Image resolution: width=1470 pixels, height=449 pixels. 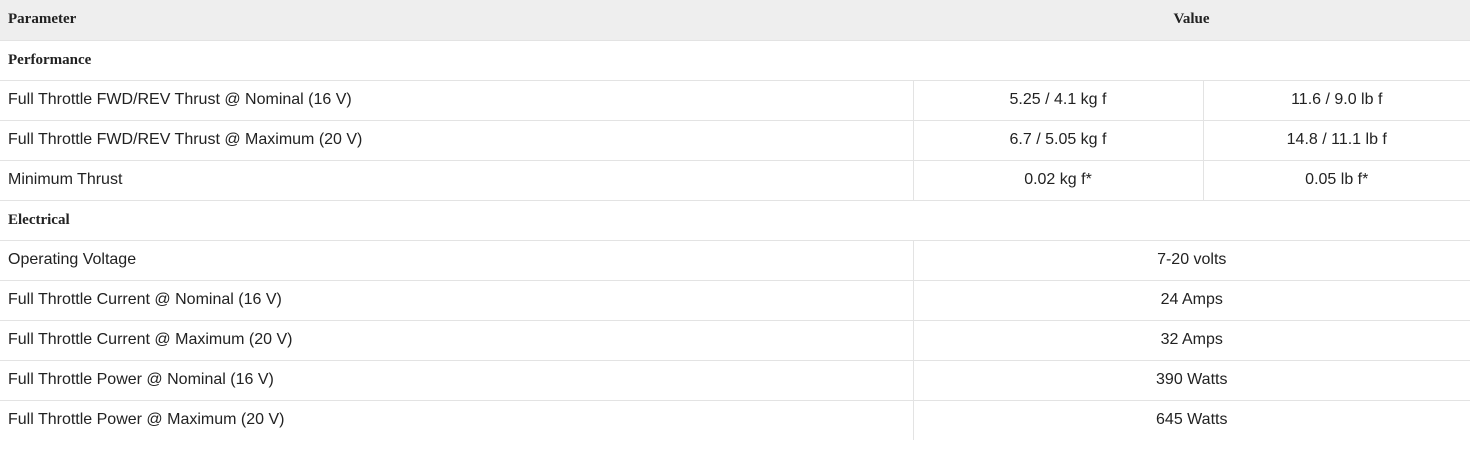 I want to click on table-header-row: Parameter Value, so click(x=735, y=20).